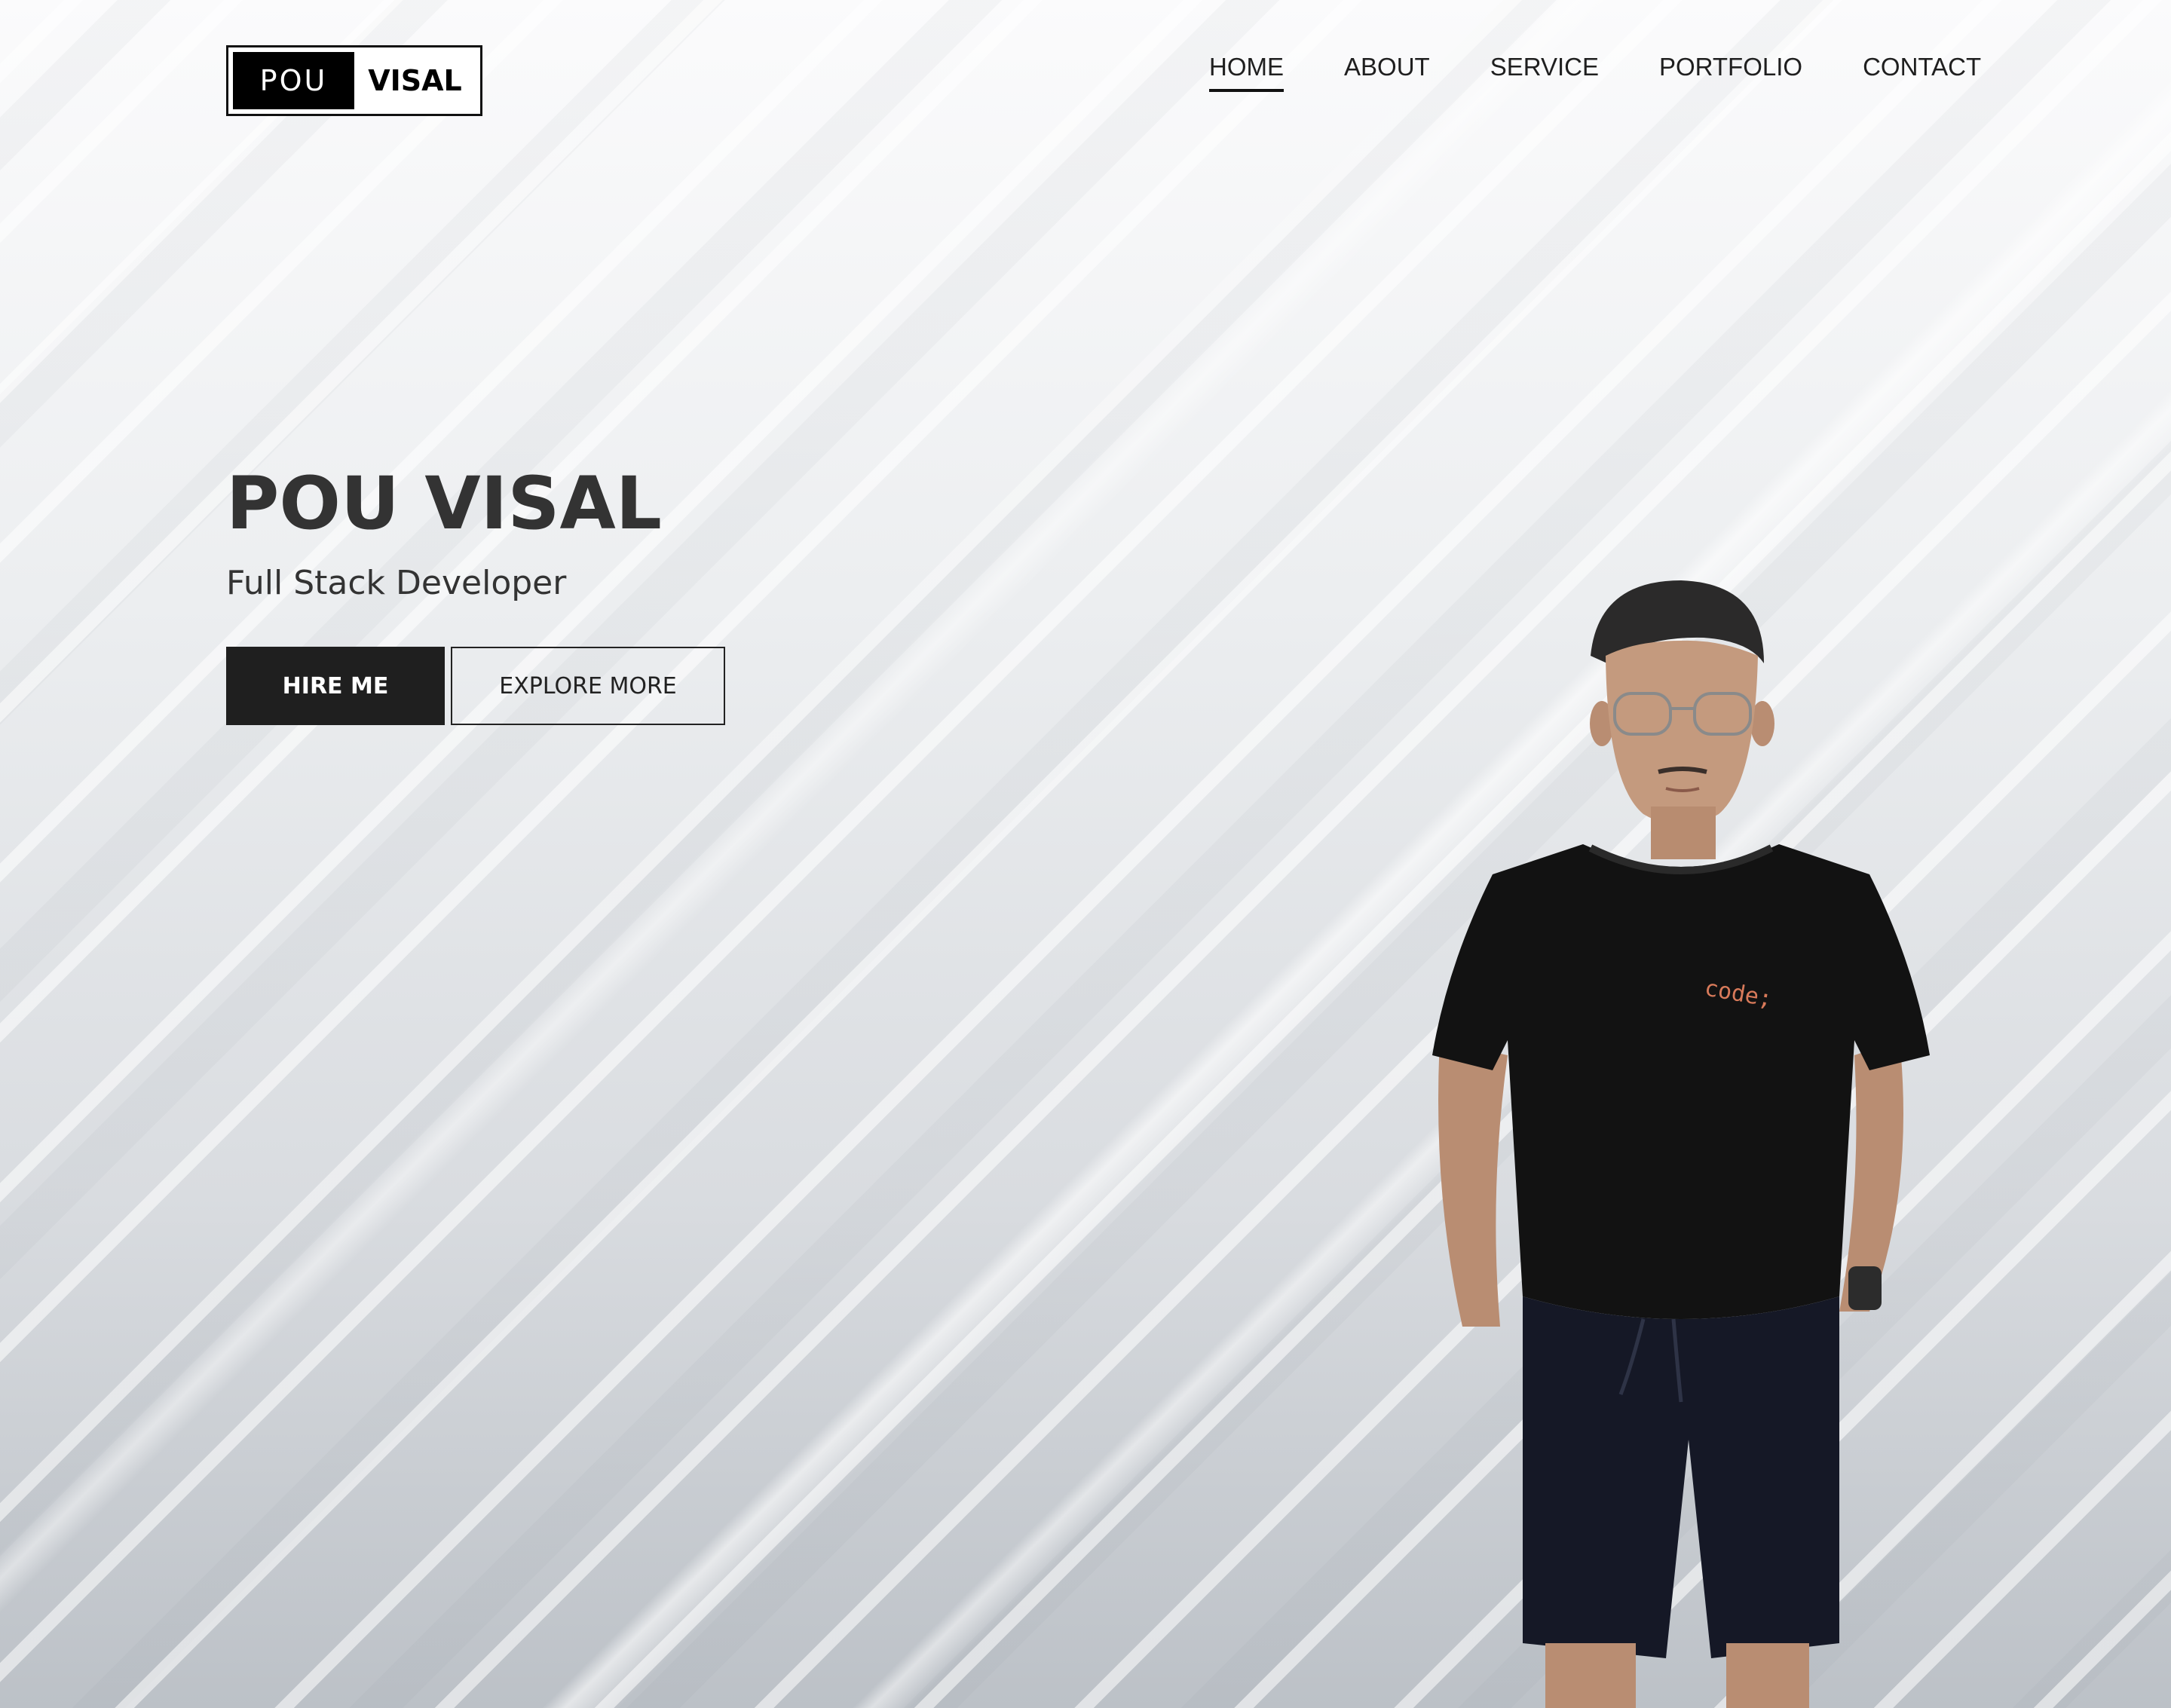 This screenshot has height=1708, width=2171. I want to click on nav-about: ABOUT, so click(1387, 73).